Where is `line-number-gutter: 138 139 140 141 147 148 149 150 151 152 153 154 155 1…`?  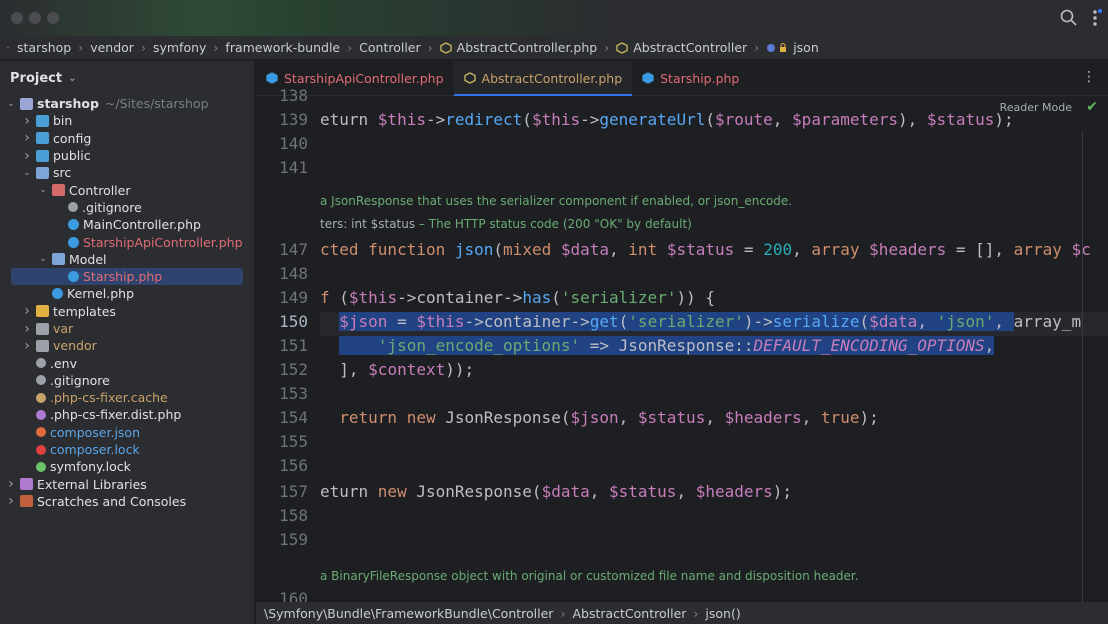 line-number-gutter: 138 139 140 141 147 148 149 150 151 152 153 154 155 1… is located at coordinates (288, 347).